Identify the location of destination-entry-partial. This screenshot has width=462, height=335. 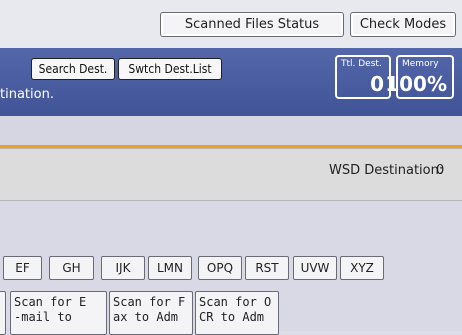
(3, 313).